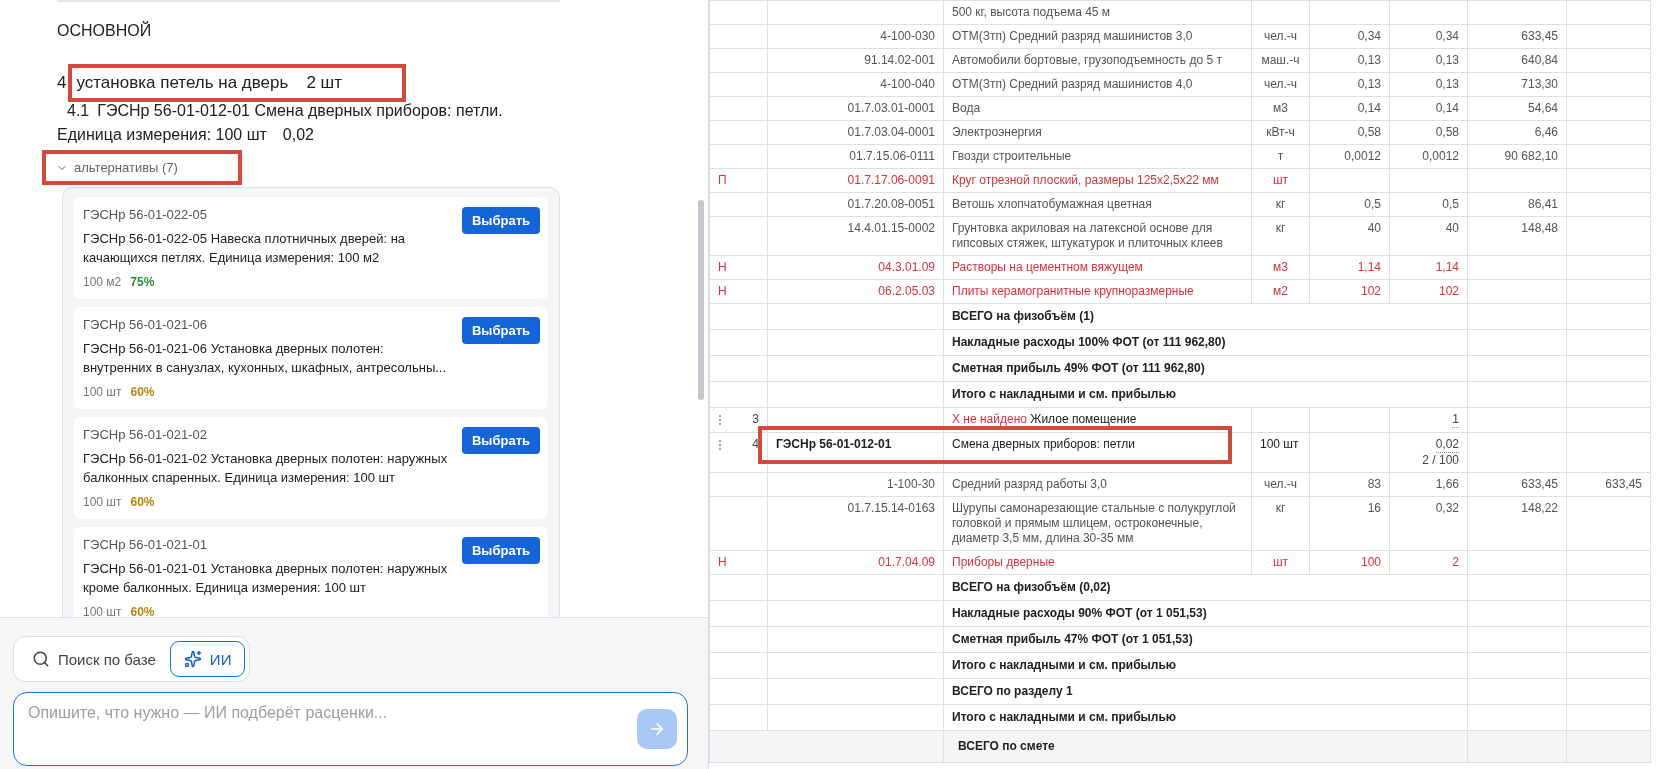  Describe the element at coordinates (102, 611) in the screenshot. I see `card-unit: 100 шт` at that location.